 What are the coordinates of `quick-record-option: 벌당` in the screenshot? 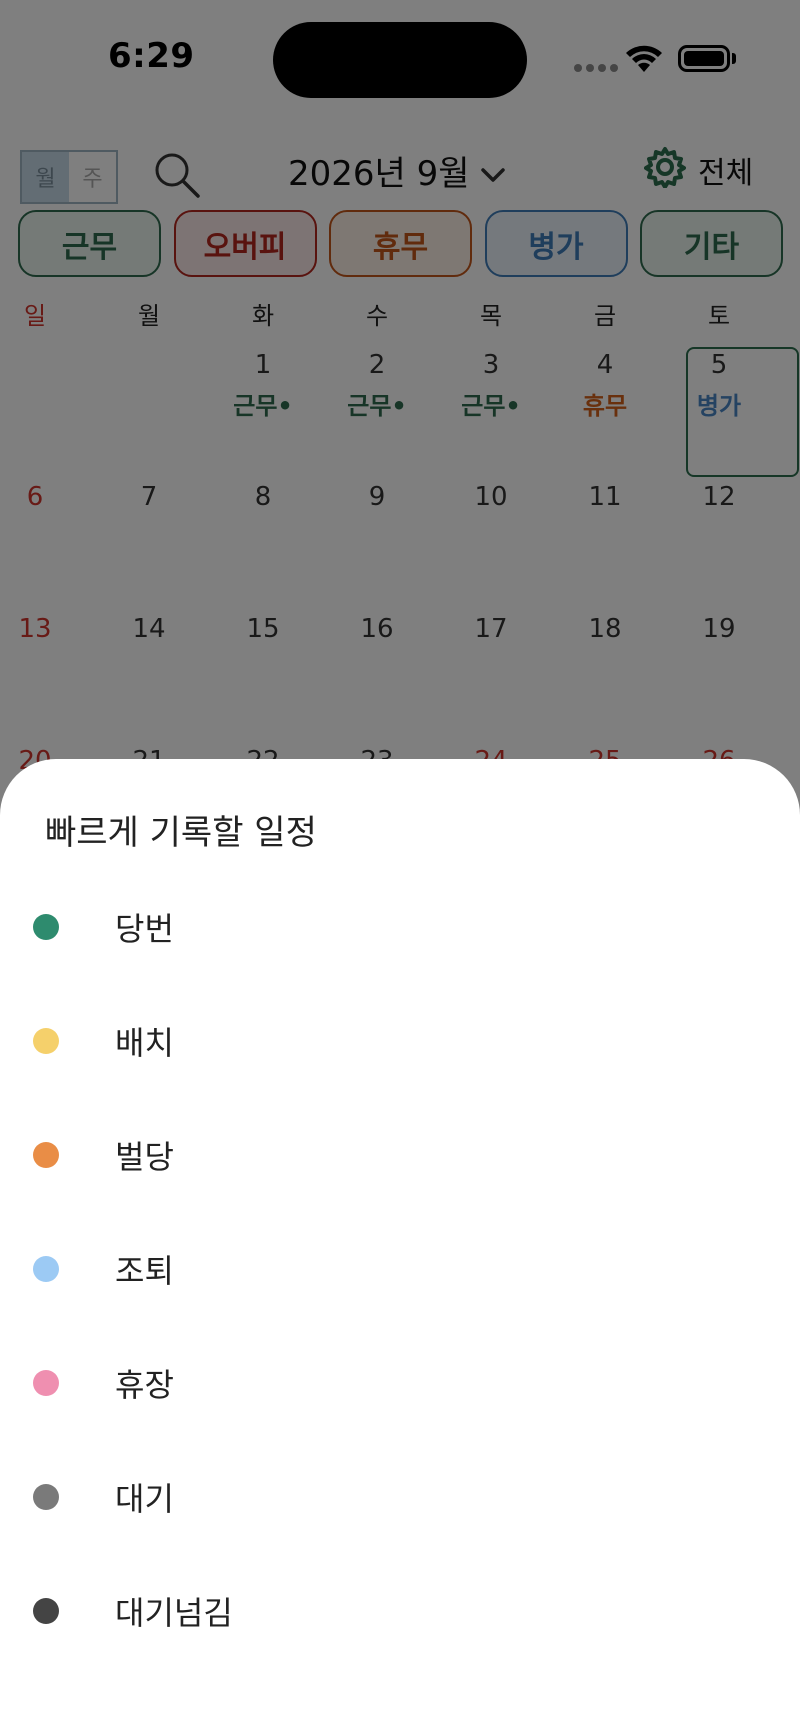 It's located at (400, 1155).